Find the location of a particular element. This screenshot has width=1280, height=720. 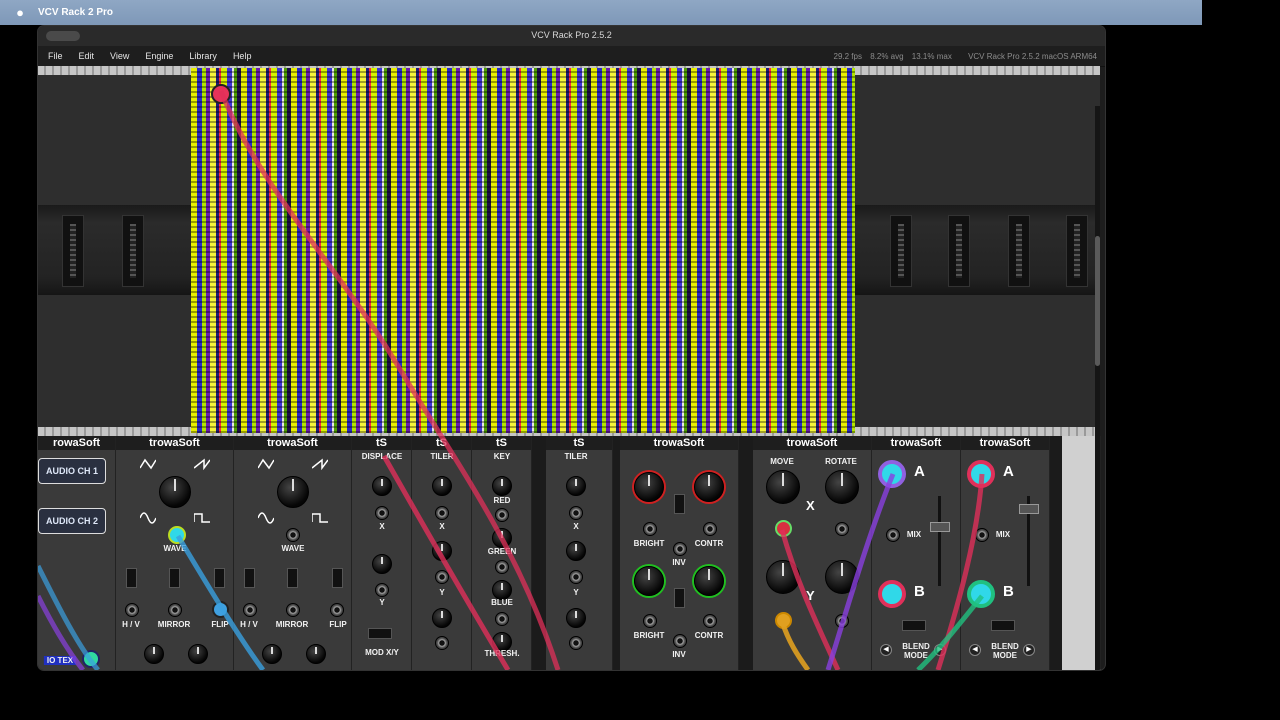

move-x-jack is located at coordinates (783, 528).